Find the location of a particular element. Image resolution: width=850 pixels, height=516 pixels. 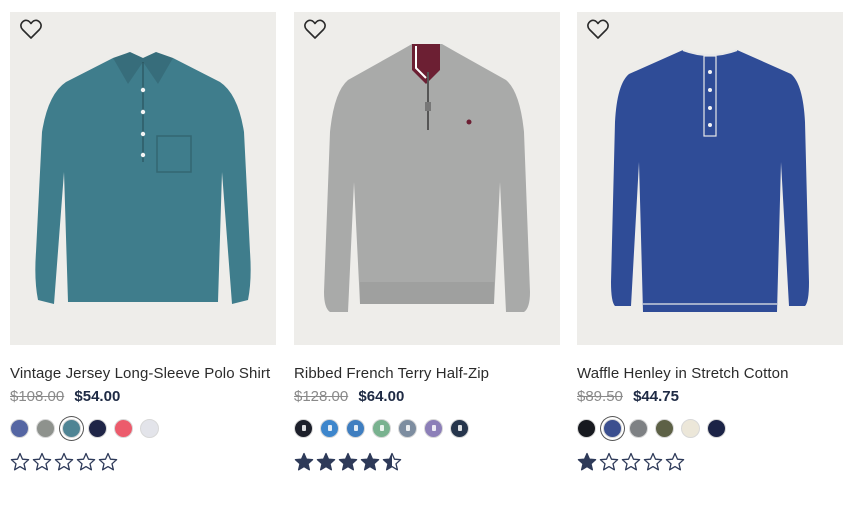

product-title: Vintage Jersey Long-Sleeve Polo Shirt is located at coordinates (143, 373).